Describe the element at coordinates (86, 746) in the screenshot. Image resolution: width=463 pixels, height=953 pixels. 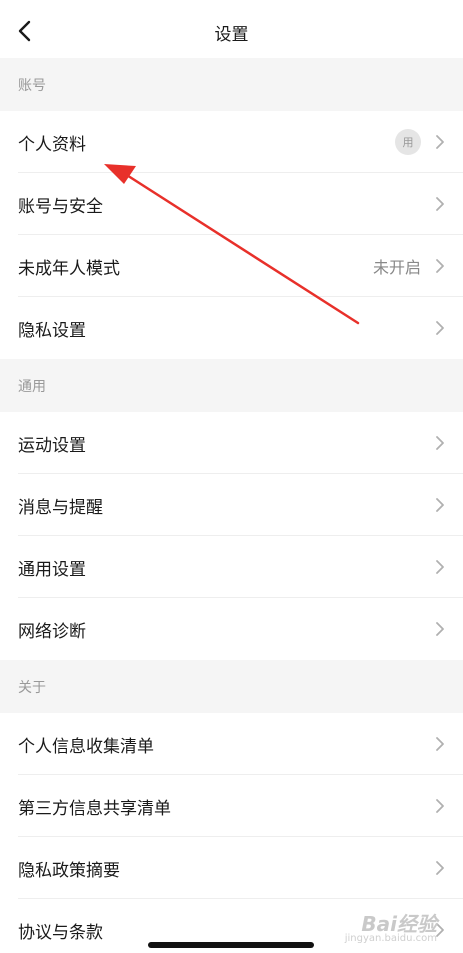
I see `settings-item-label: 个人信息收集清单` at that location.